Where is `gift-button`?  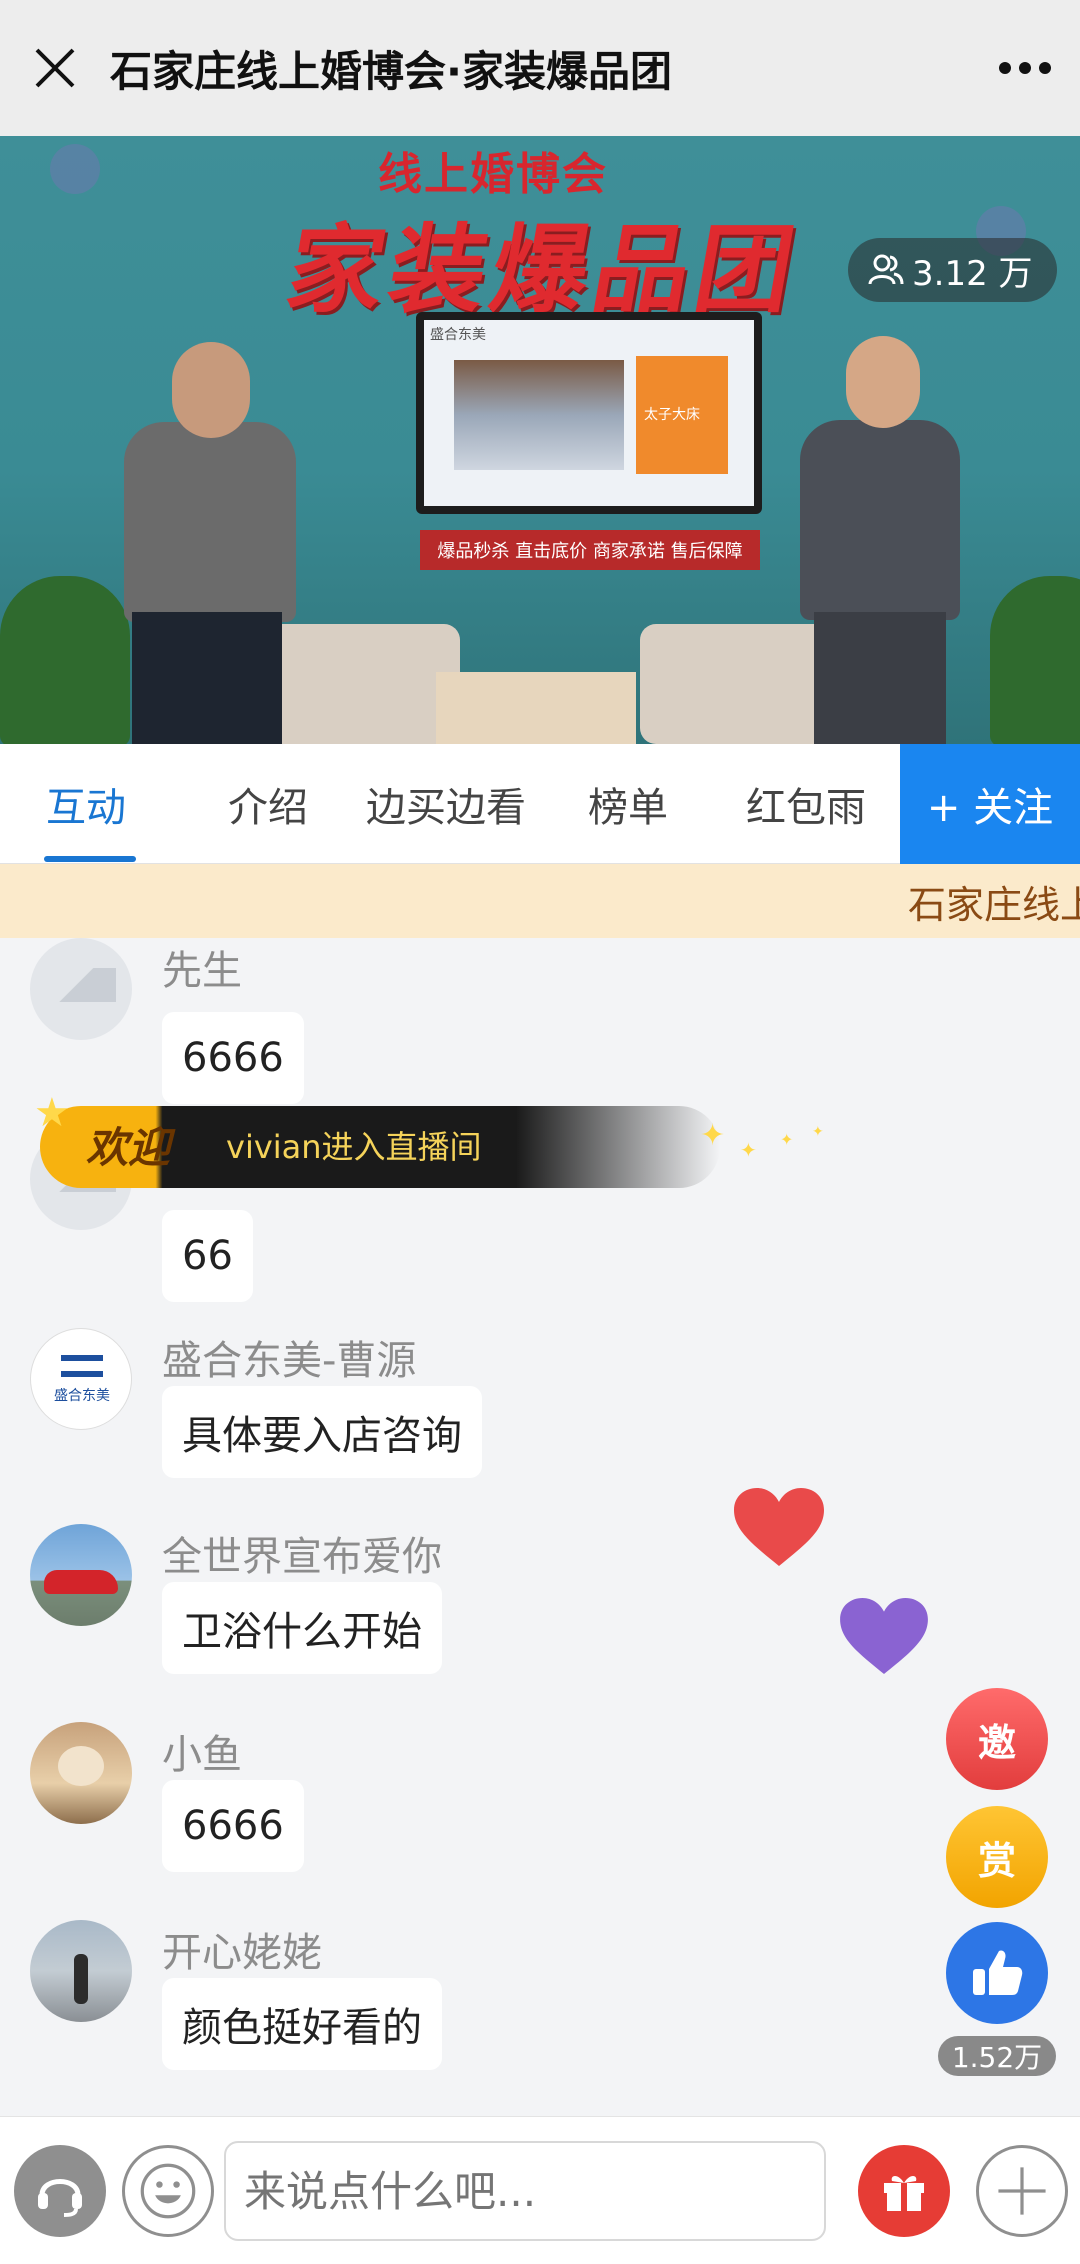 gift-button is located at coordinates (904, 2191).